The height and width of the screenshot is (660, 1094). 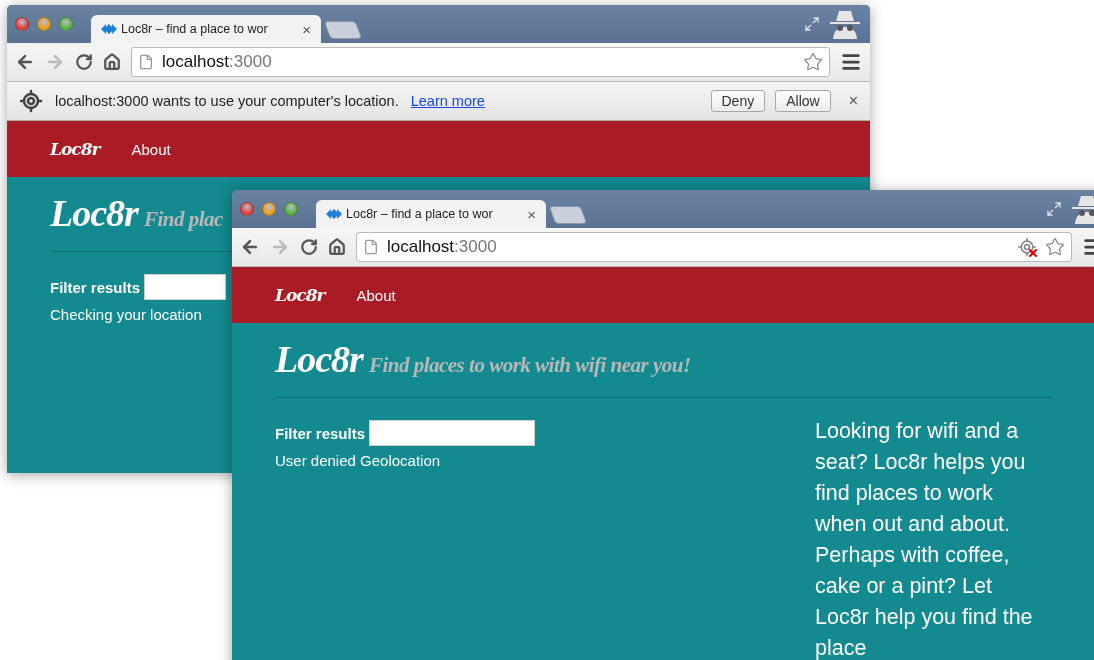 What do you see at coordinates (738, 101) in the screenshot?
I see `deny-button: Deny` at bounding box center [738, 101].